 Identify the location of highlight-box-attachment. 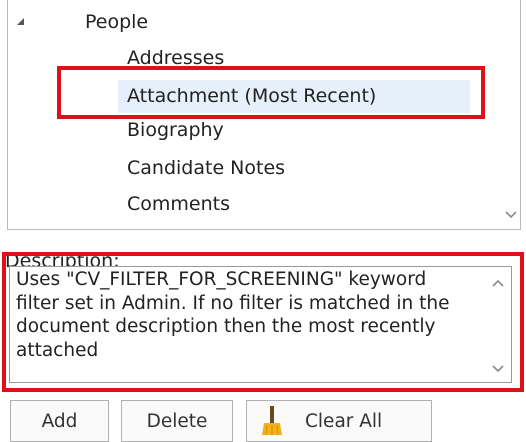
(271, 92).